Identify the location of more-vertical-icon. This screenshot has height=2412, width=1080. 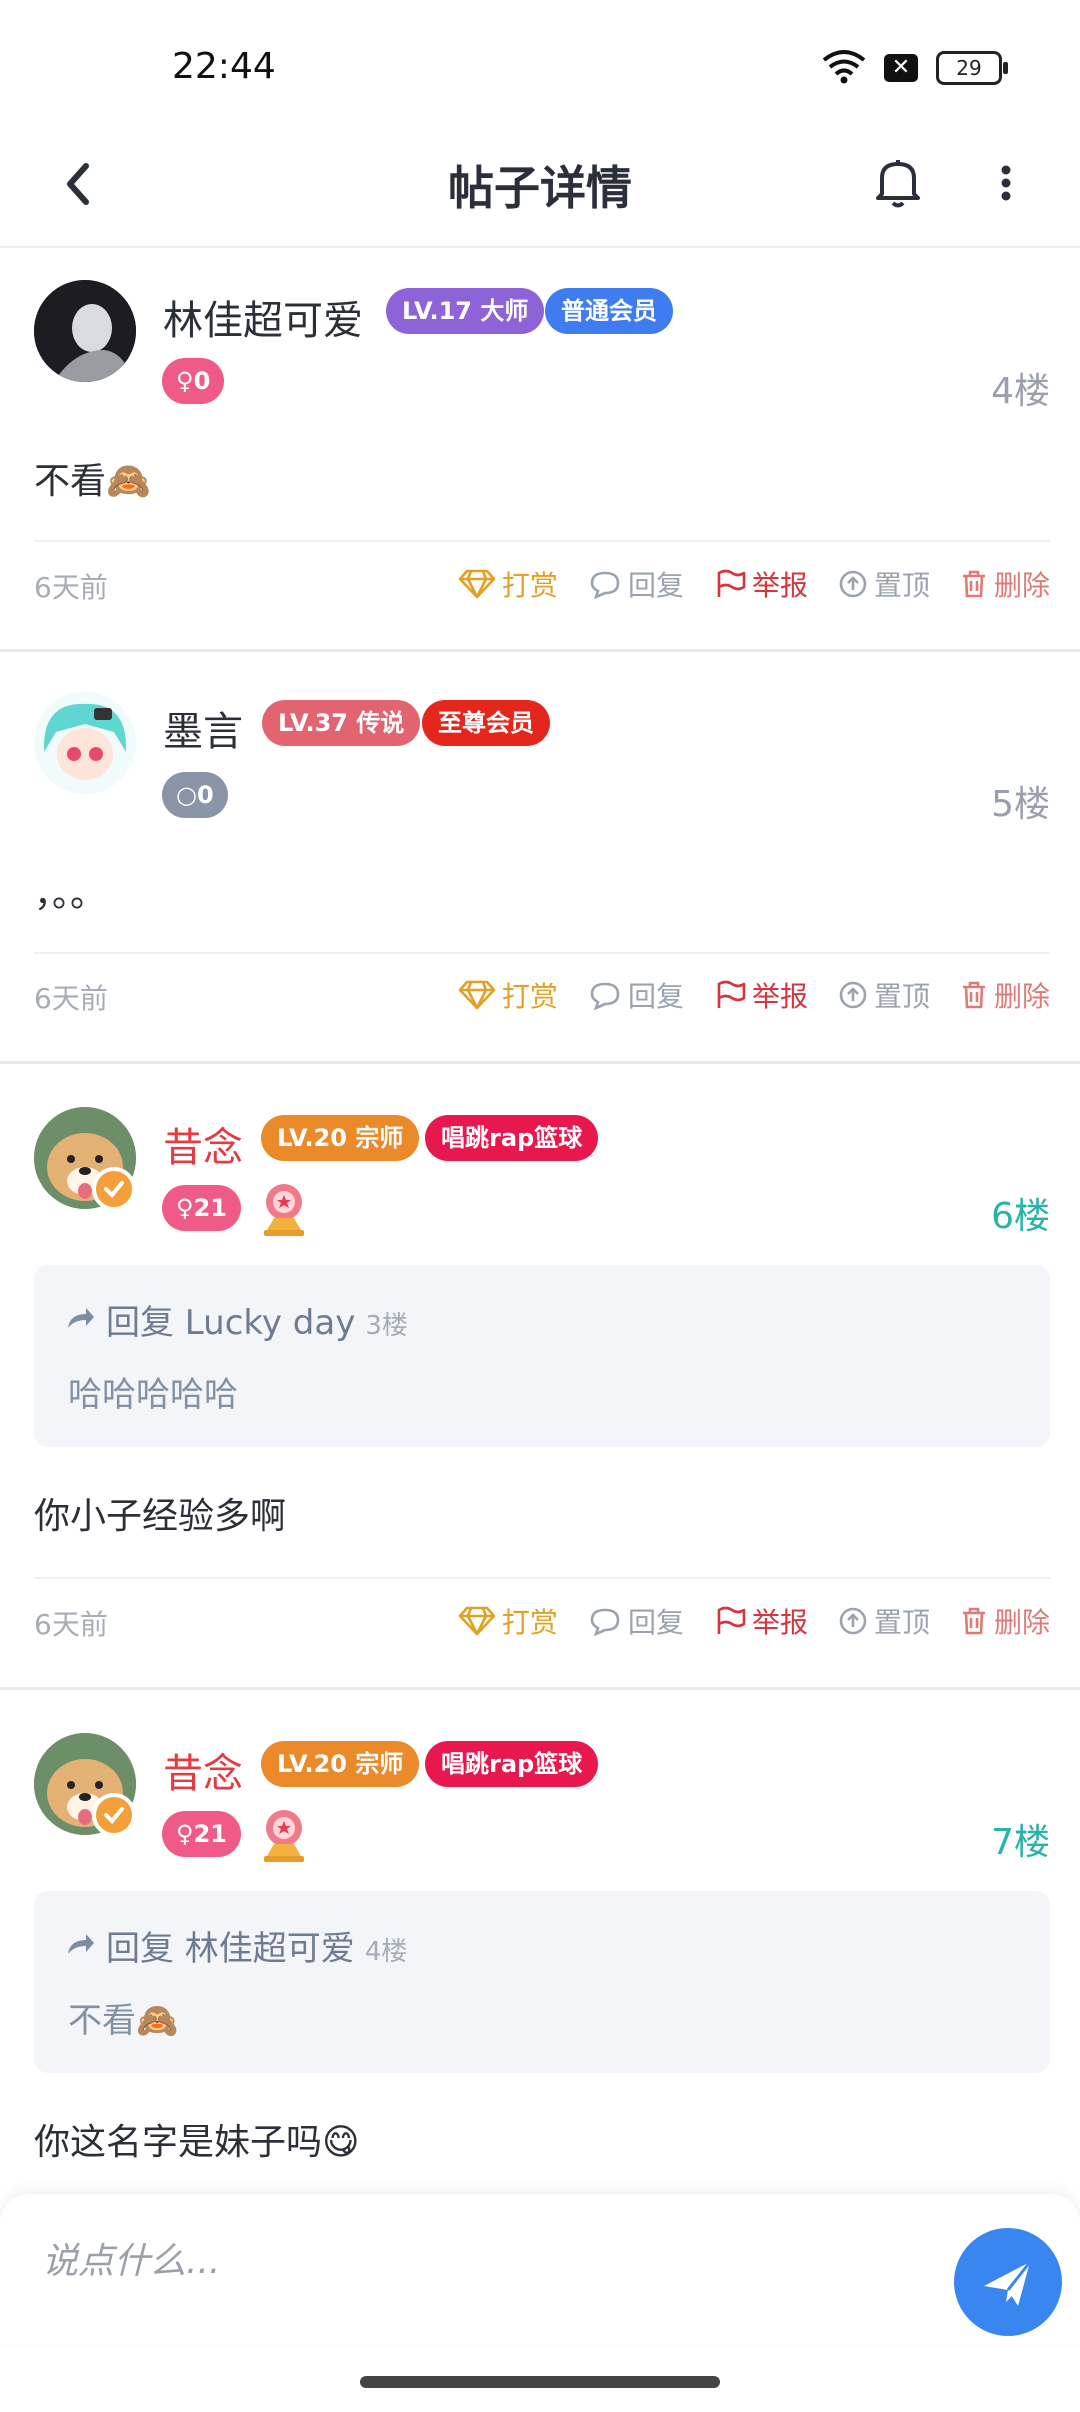
(1006, 183).